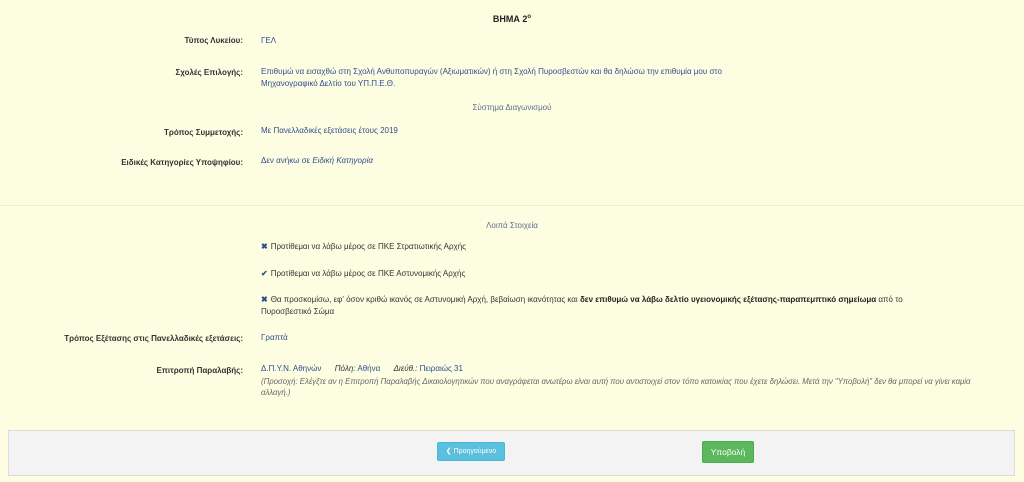 The height and width of the screenshot is (482, 1024). Describe the element at coordinates (405, 368) in the screenshot. I see `committee-address-label: Διεύθ.:` at that location.